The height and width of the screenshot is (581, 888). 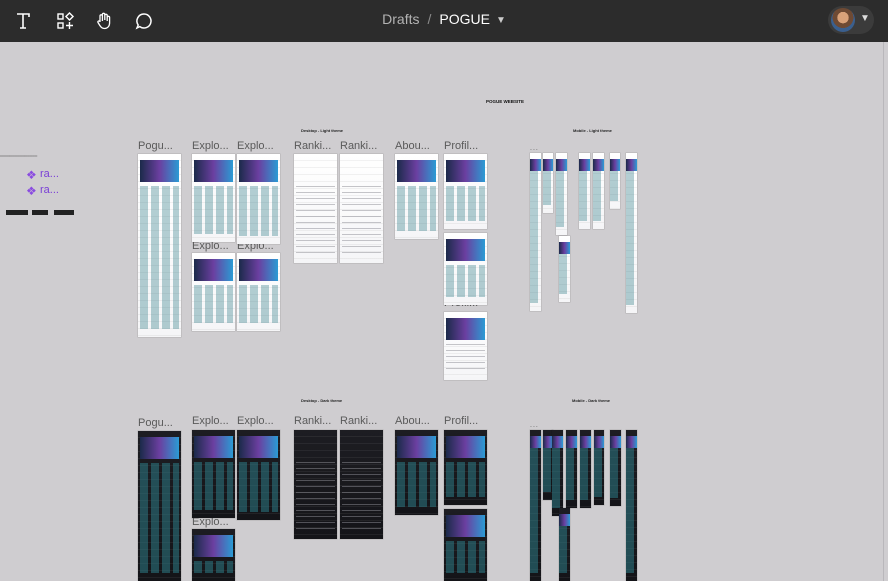 I want to click on file-name: POGUE, so click(x=464, y=19).